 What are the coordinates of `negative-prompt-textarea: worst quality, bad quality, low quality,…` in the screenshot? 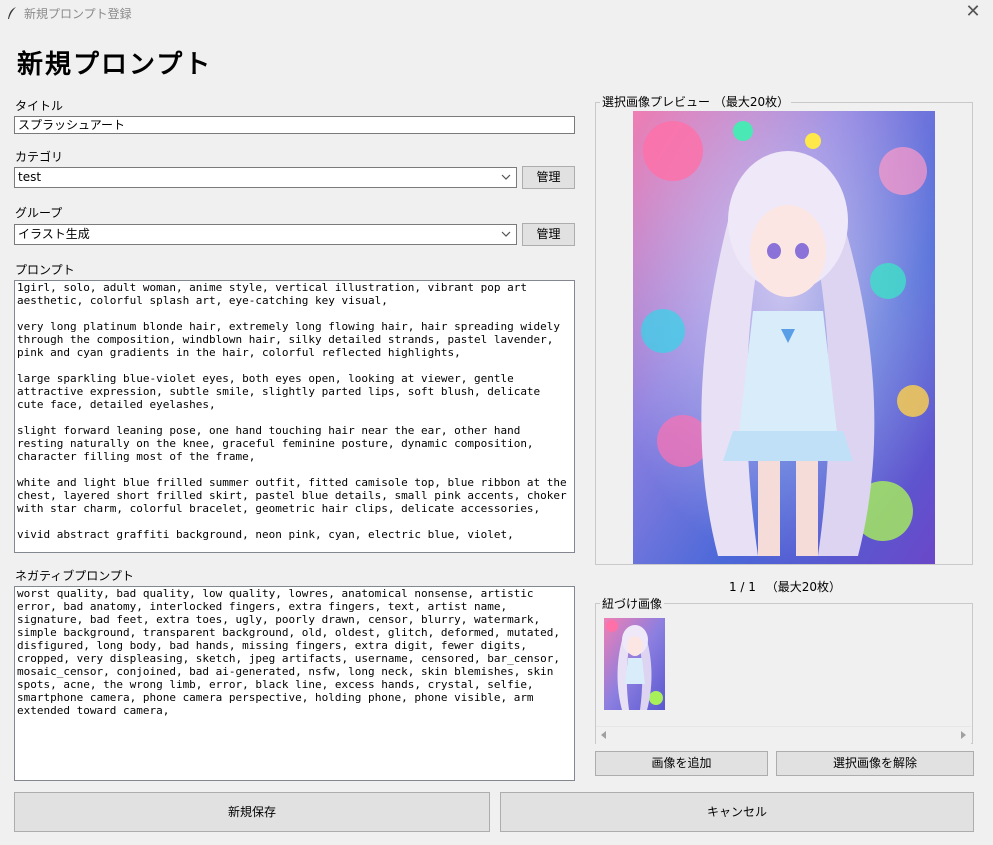 It's located at (294, 683).